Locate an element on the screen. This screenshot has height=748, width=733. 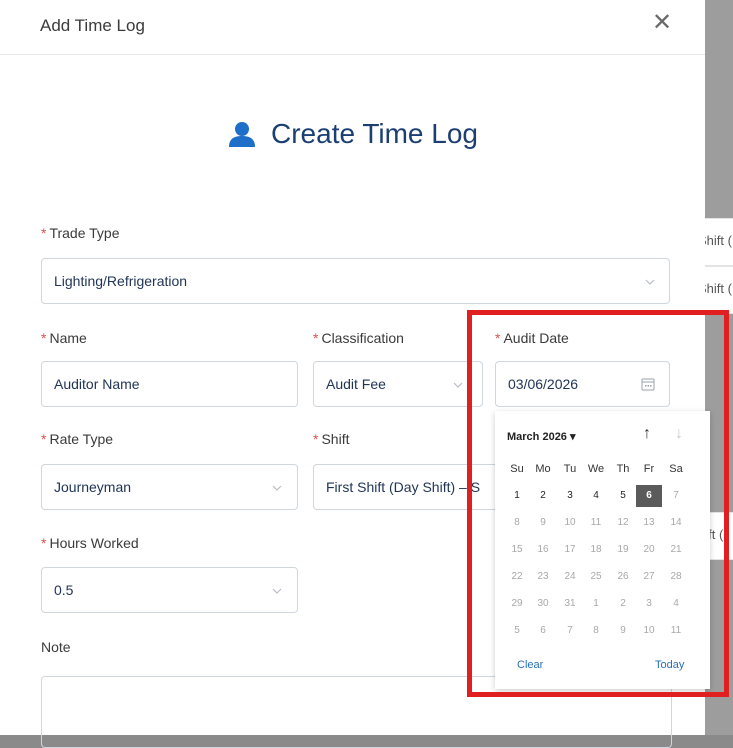
calendar-day: 19 is located at coordinates (623, 550).